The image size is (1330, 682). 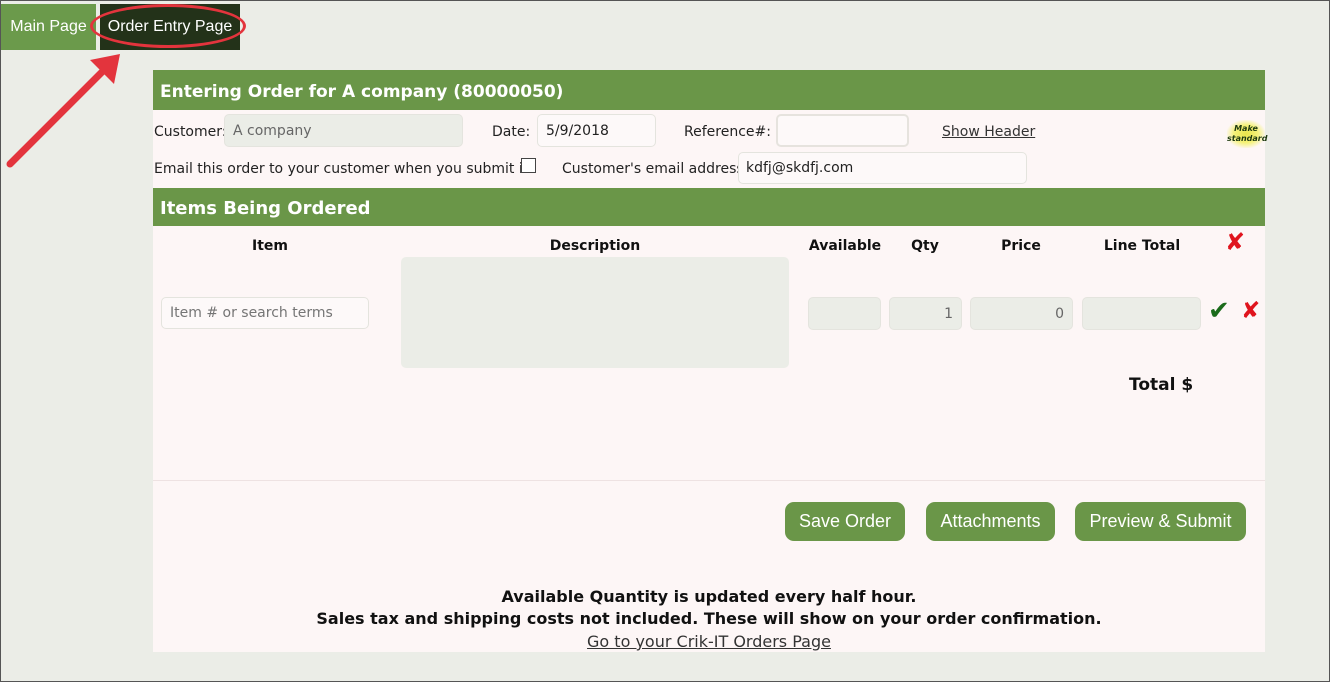 I want to click on items-section-title: Items Being Ordered, so click(x=709, y=207).